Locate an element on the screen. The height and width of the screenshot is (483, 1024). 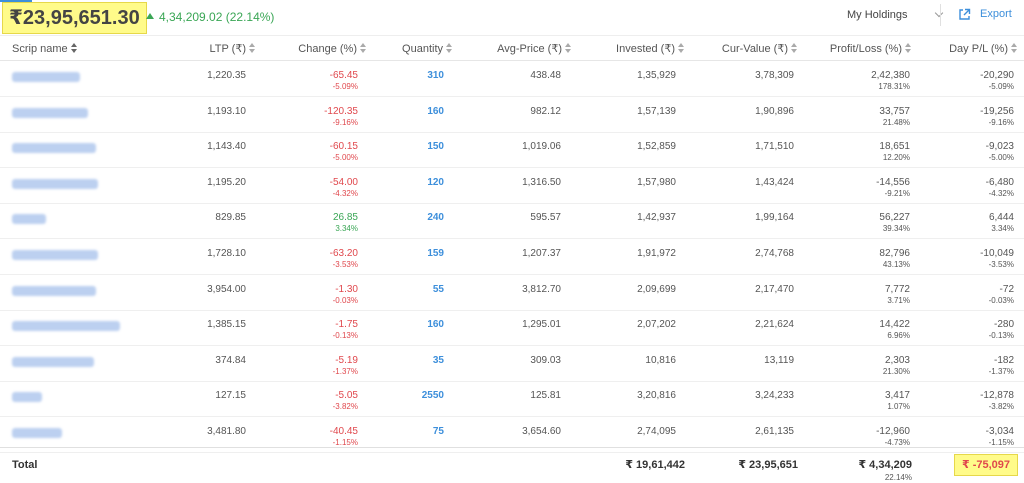
cell-change: -40.45 is located at coordinates (343, 431).